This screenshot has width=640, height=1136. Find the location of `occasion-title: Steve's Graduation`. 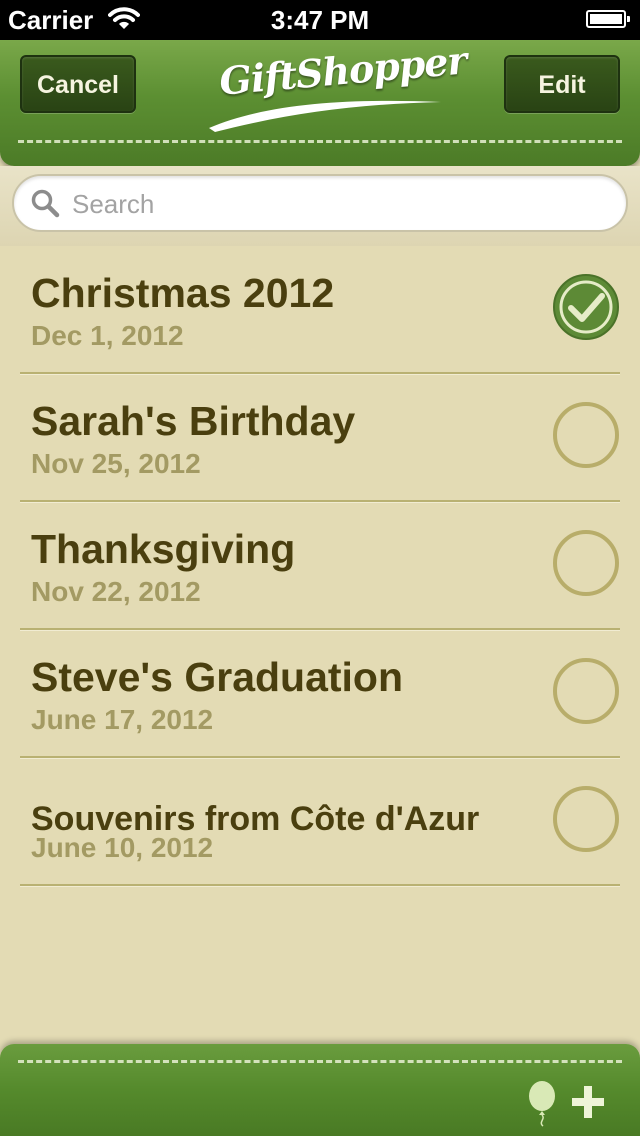

occasion-title: Steve's Graduation is located at coordinates (217, 677).